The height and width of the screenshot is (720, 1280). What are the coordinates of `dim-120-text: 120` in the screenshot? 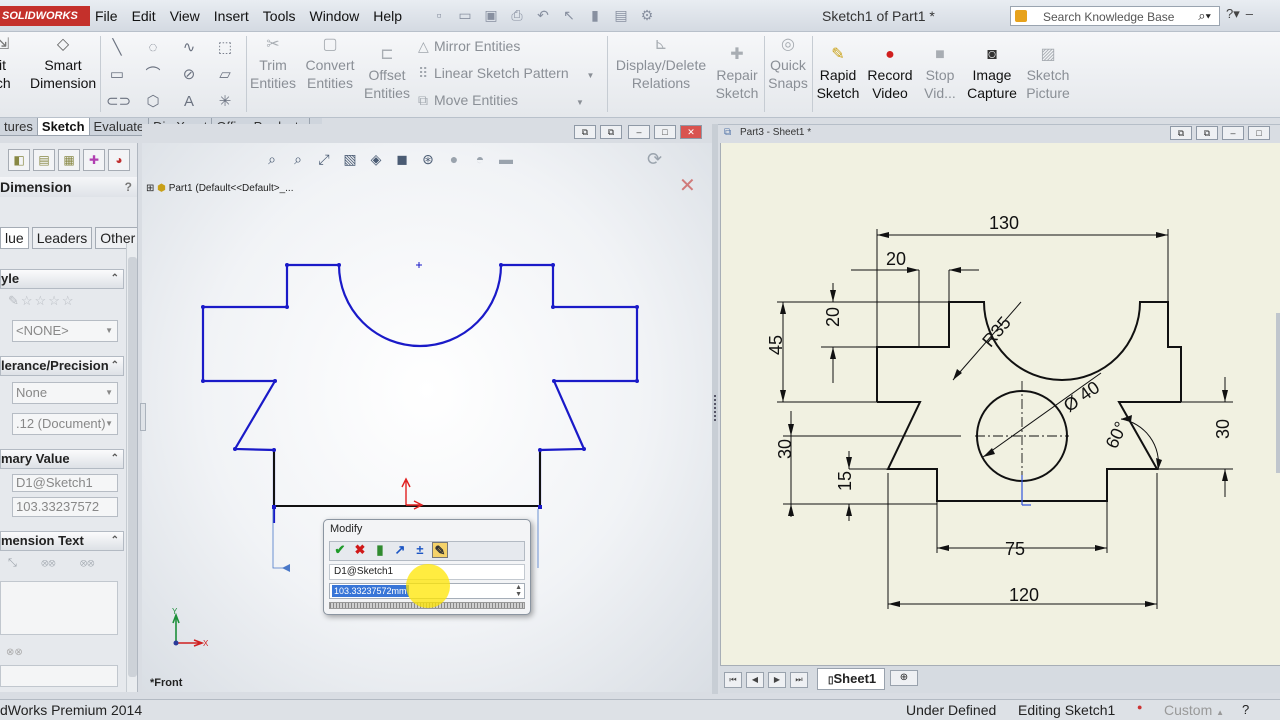 It's located at (1024, 595).